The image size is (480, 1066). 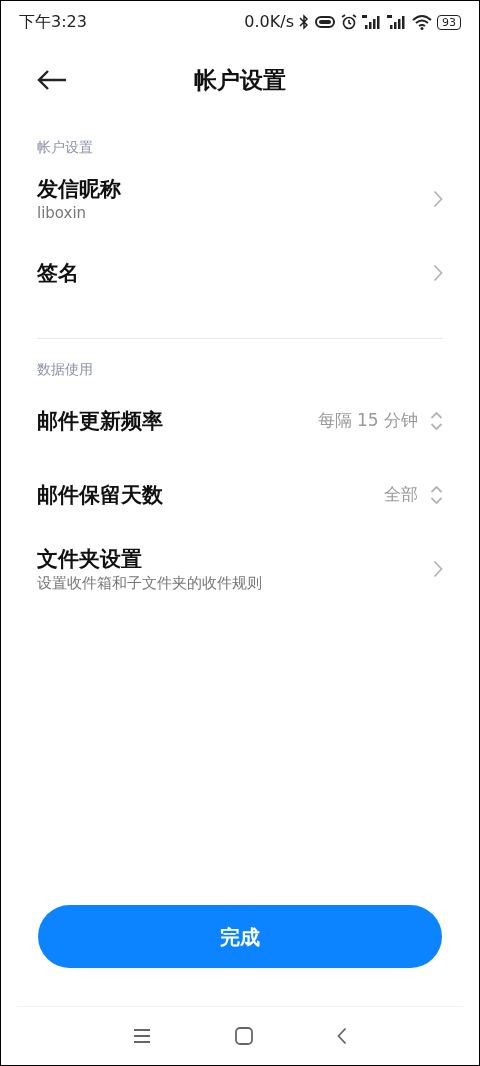 What do you see at coordinates (100, 495) in the screenshot?
I see `item-label: 邮件保留天数` at bounding box center [100, 495].